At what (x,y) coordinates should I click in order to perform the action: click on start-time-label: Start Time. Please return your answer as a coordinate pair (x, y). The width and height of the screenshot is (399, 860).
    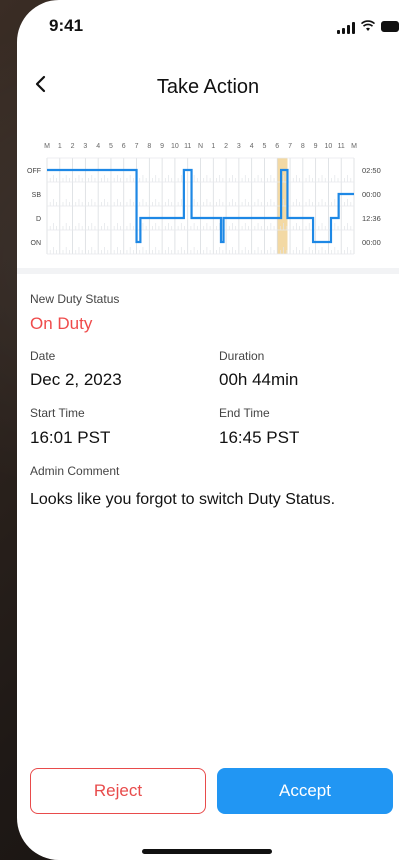
    Looking at the image, I should click on (57, 413).